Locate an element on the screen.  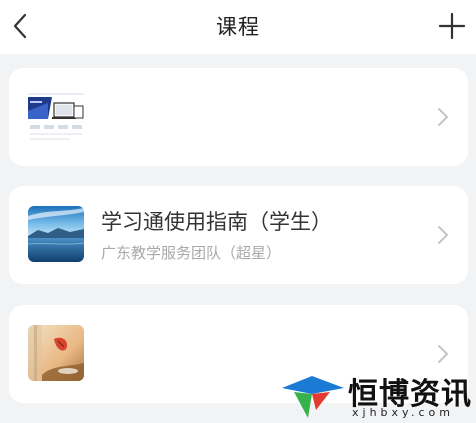
back-button is located at coordinates (20, 26).